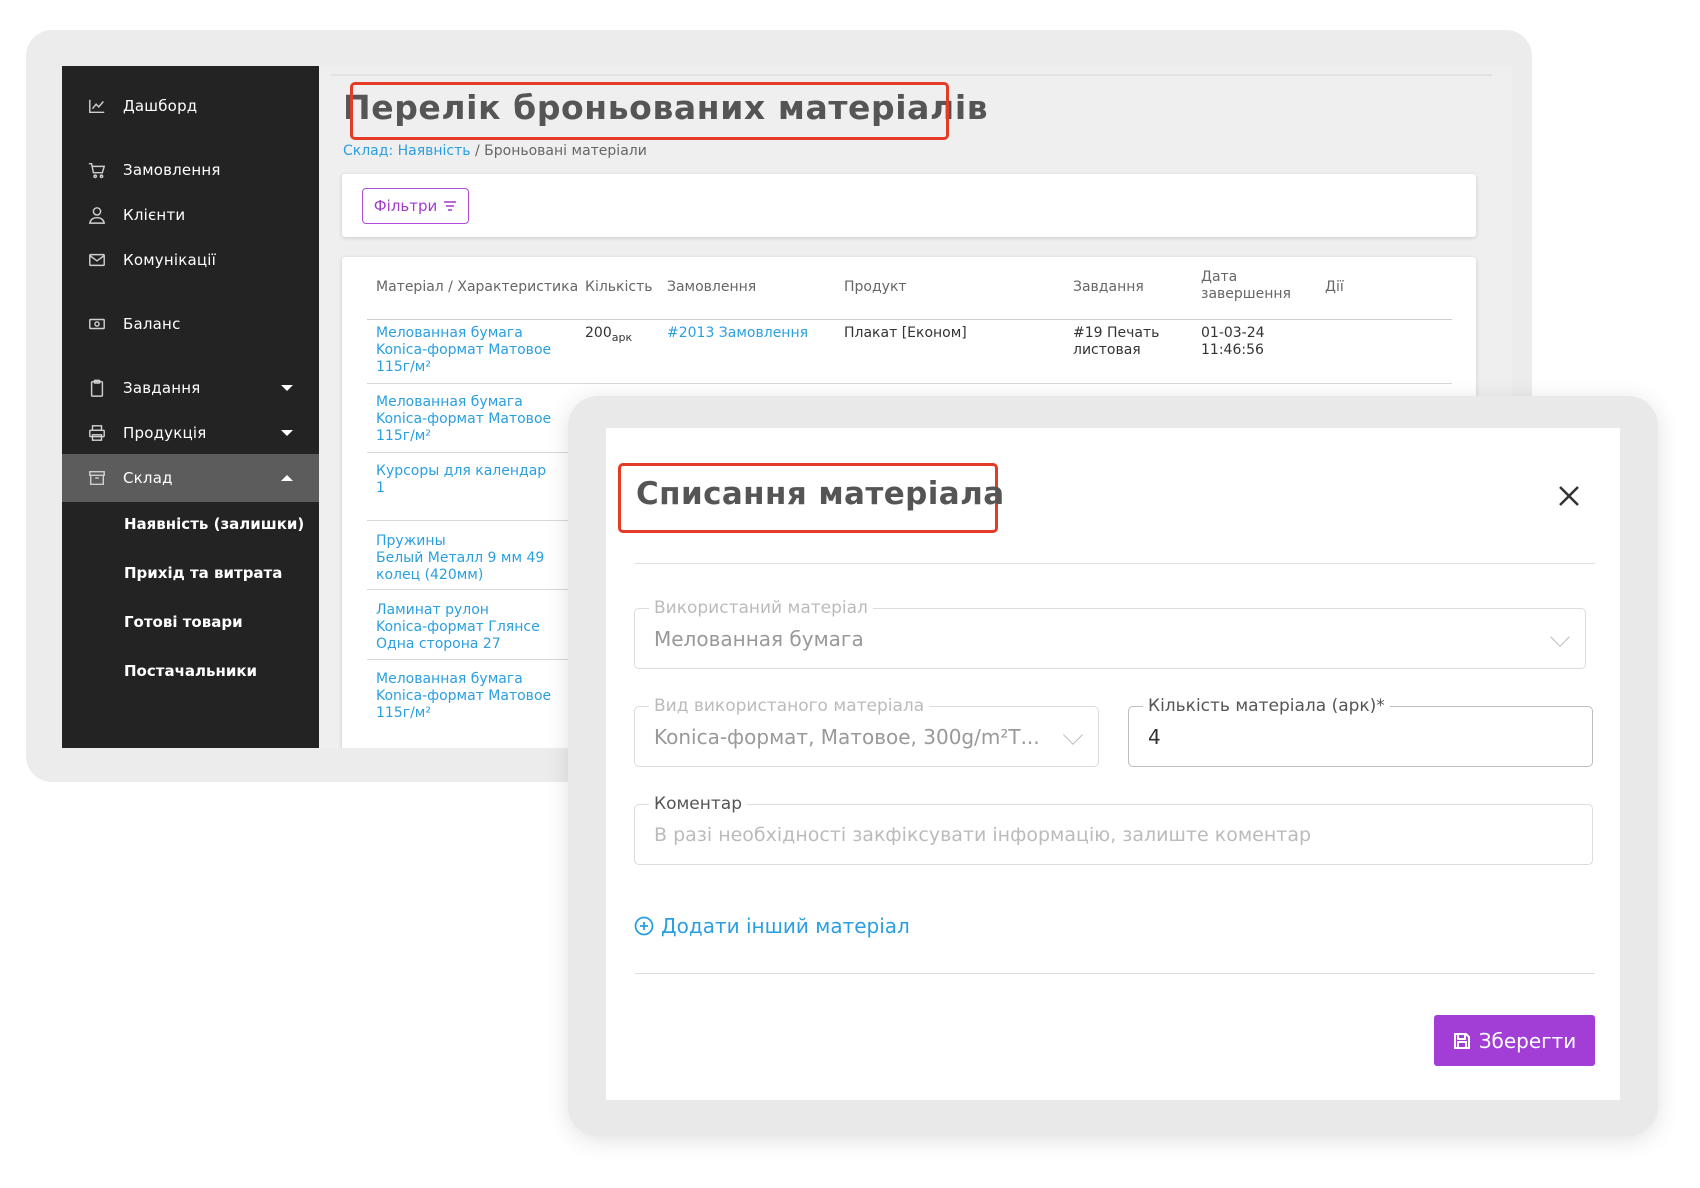  What do you see at coordinates (438, 644) in the screenshot?
I see `material-spec-extra: Одна сторона 27` at bounding box center [438, 644].